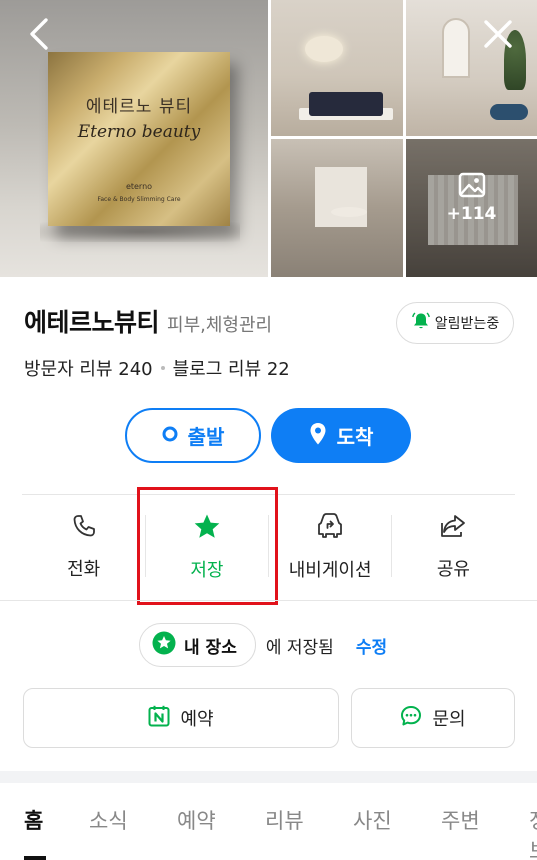 This screenshot has height=860, width=537. I want to click on review-summary: 방문자 리뷰 240 블로그 리뷰 22, so click(157, 368).